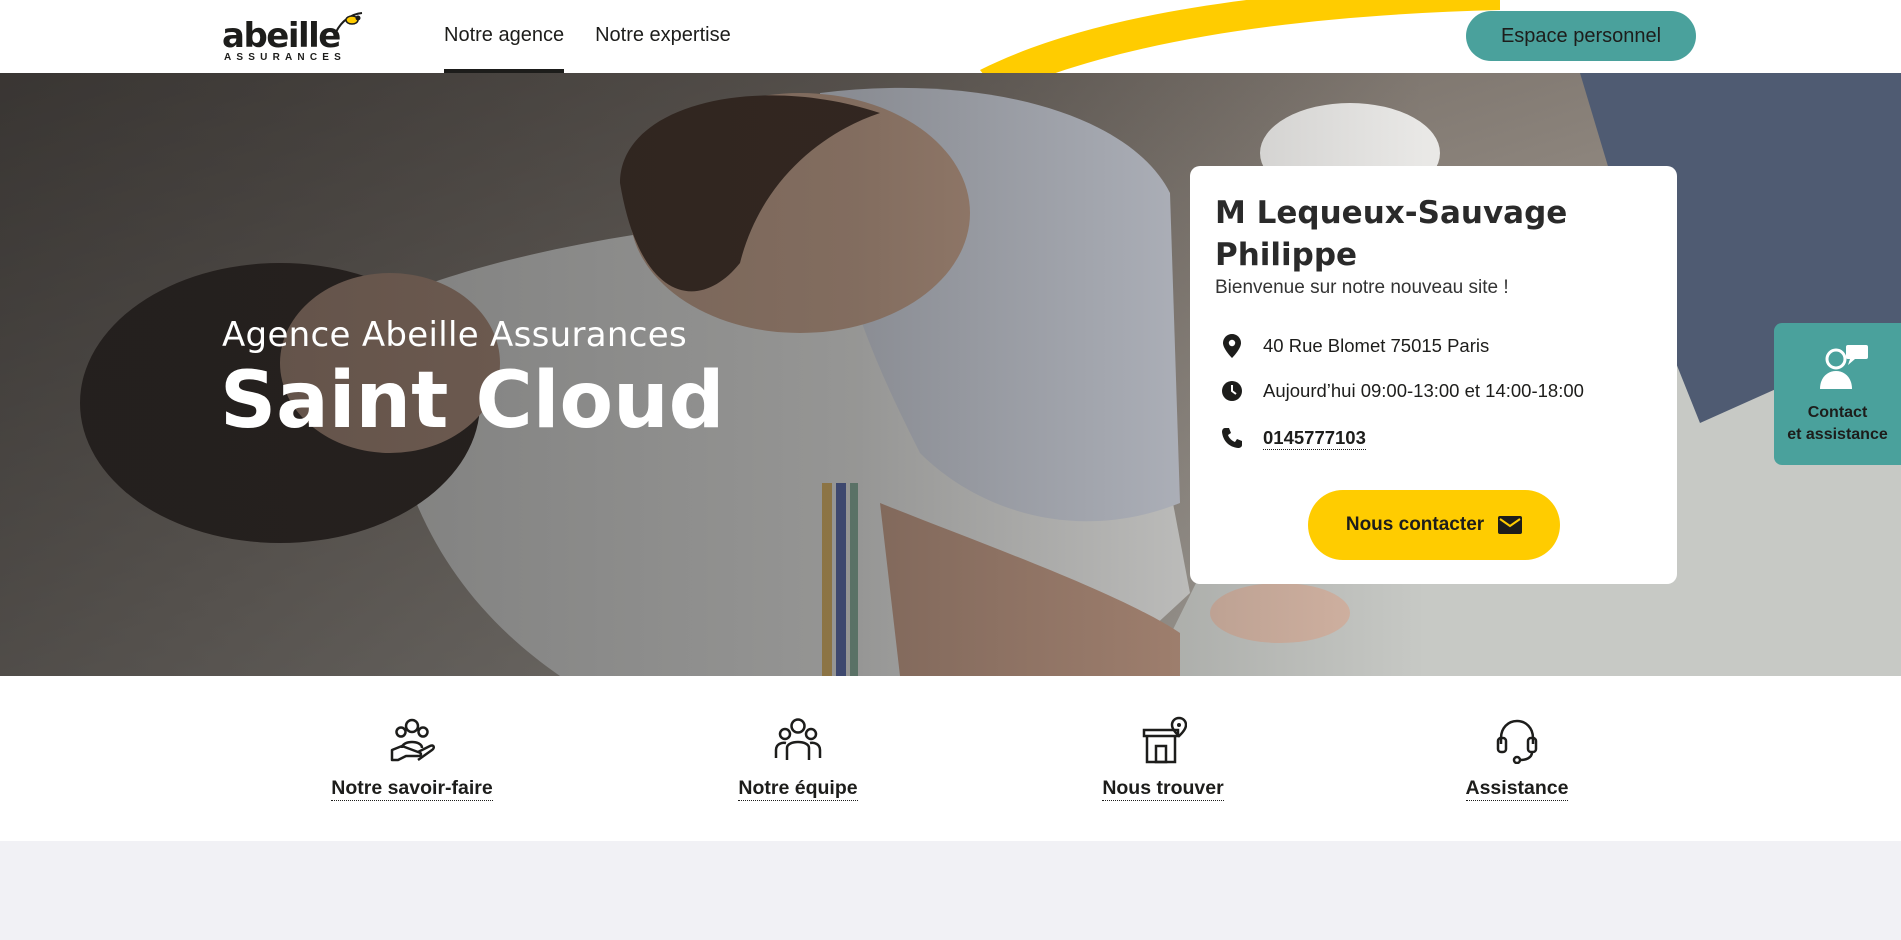  I want to click on quick-link-label: Assistance, so click(1517, 789).